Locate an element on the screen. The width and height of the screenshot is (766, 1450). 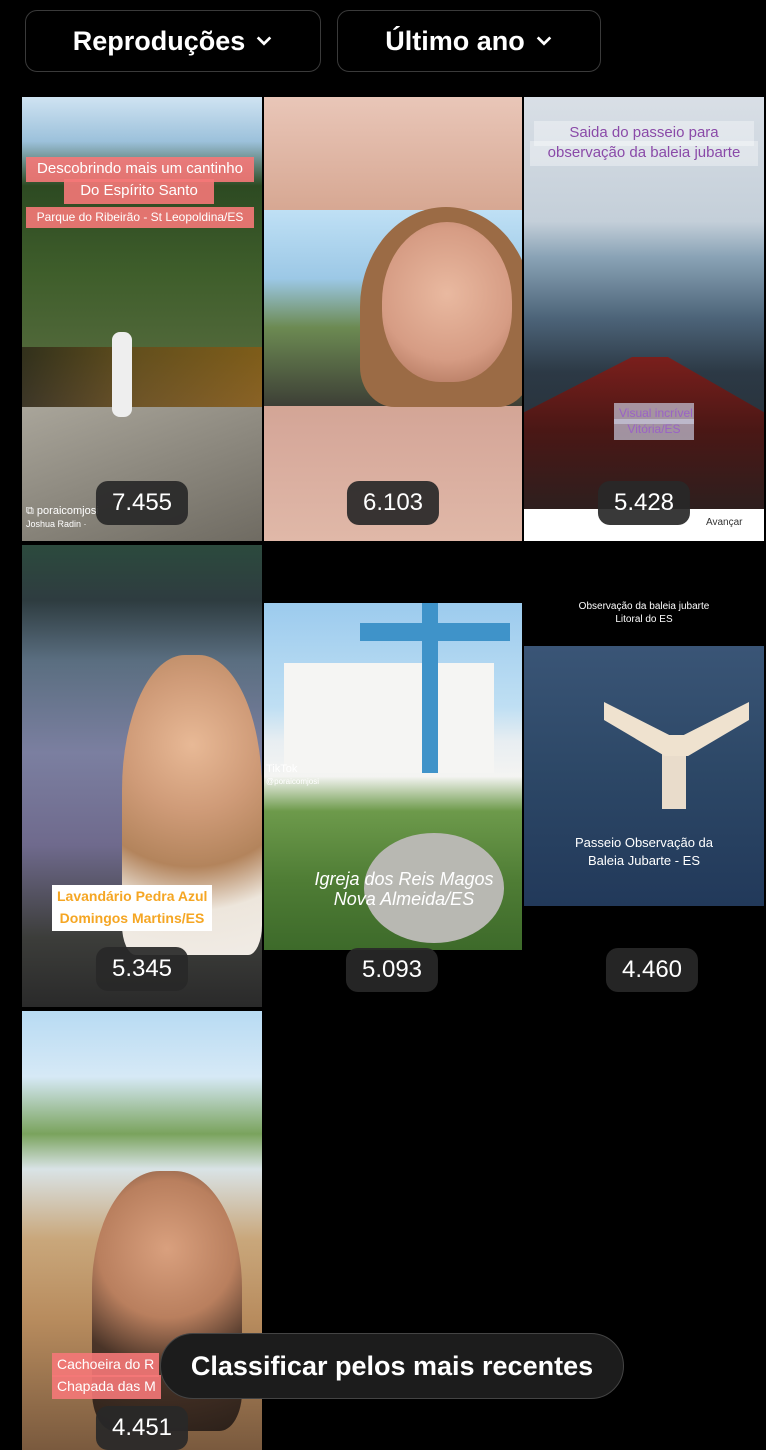
cross-image is located at coordinates (430, 688).